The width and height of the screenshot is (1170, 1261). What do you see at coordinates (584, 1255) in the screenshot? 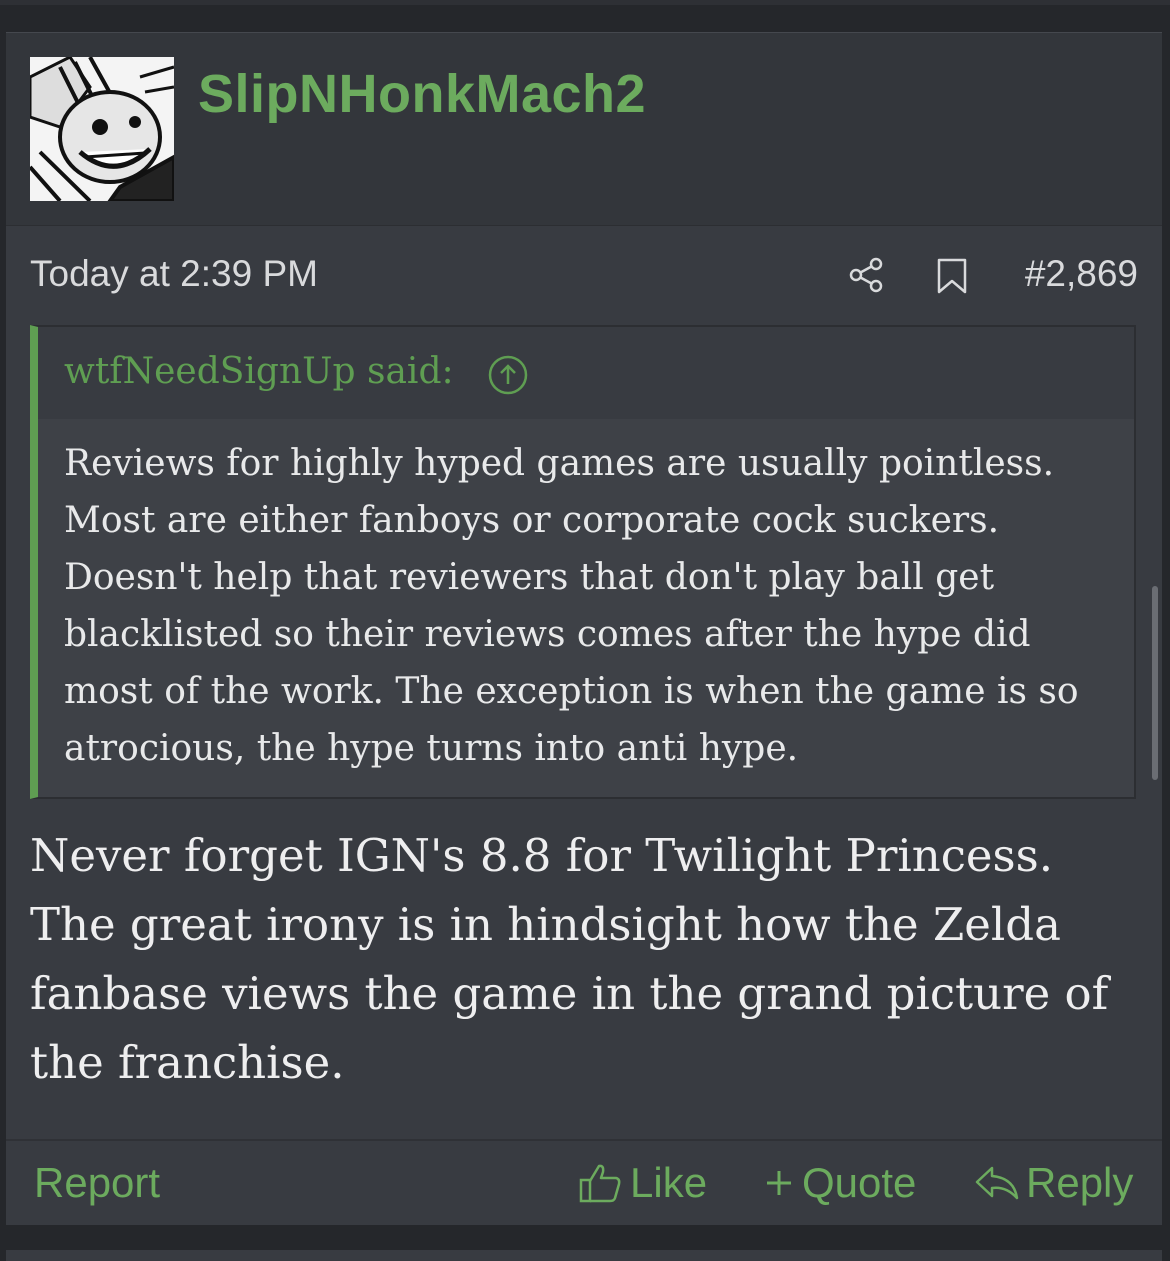
I see `next-post-edge` at bounding box center [584, 1255].